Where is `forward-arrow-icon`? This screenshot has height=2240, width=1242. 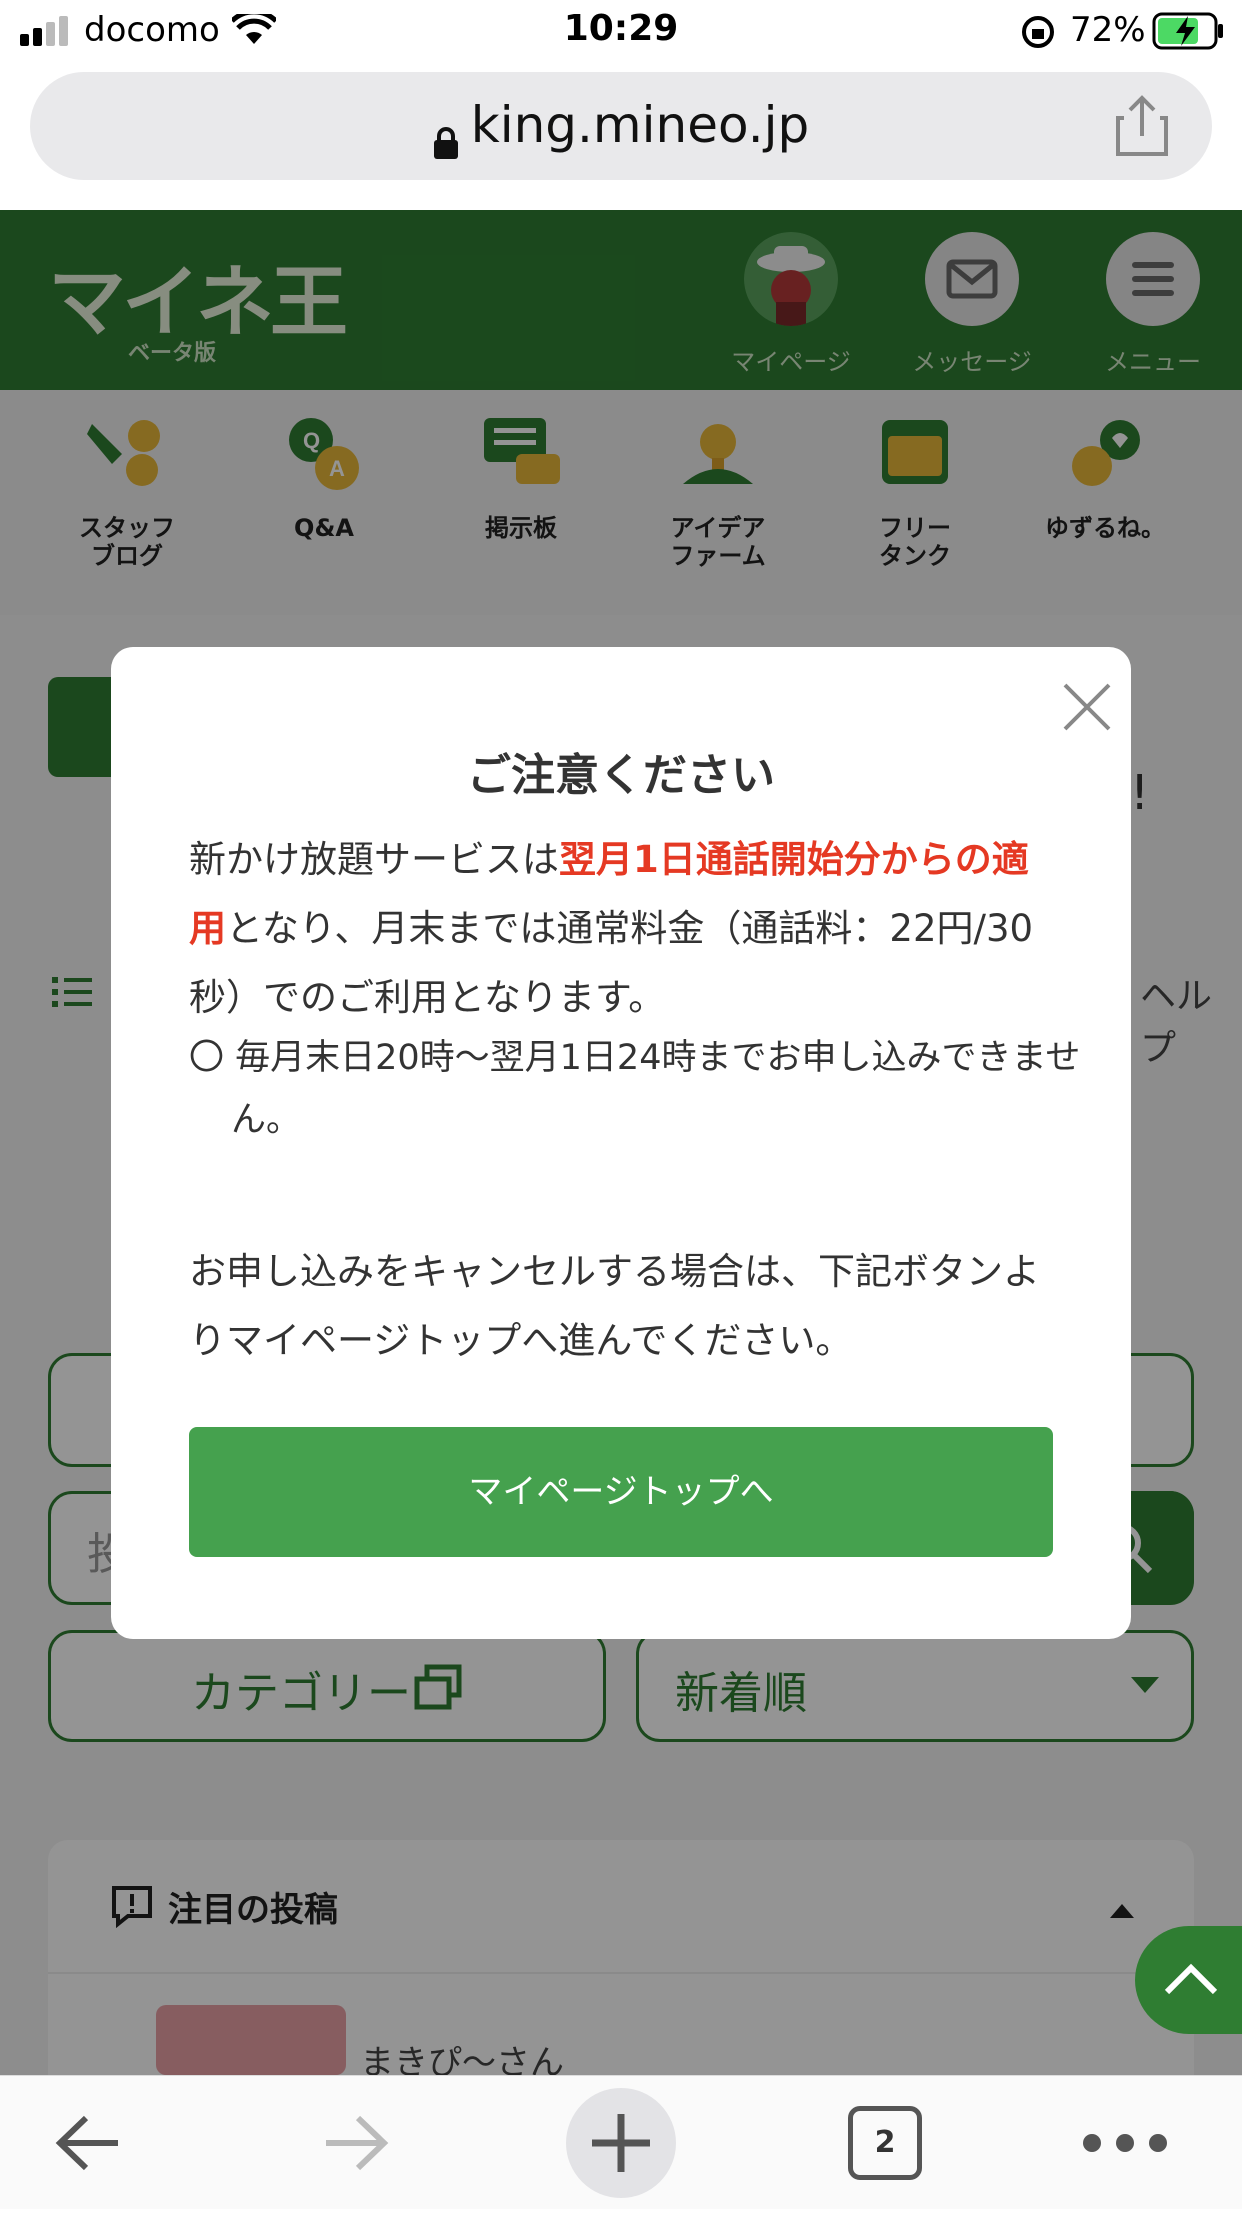
forward-arrow-icon is located at coordinates (361, 2143).